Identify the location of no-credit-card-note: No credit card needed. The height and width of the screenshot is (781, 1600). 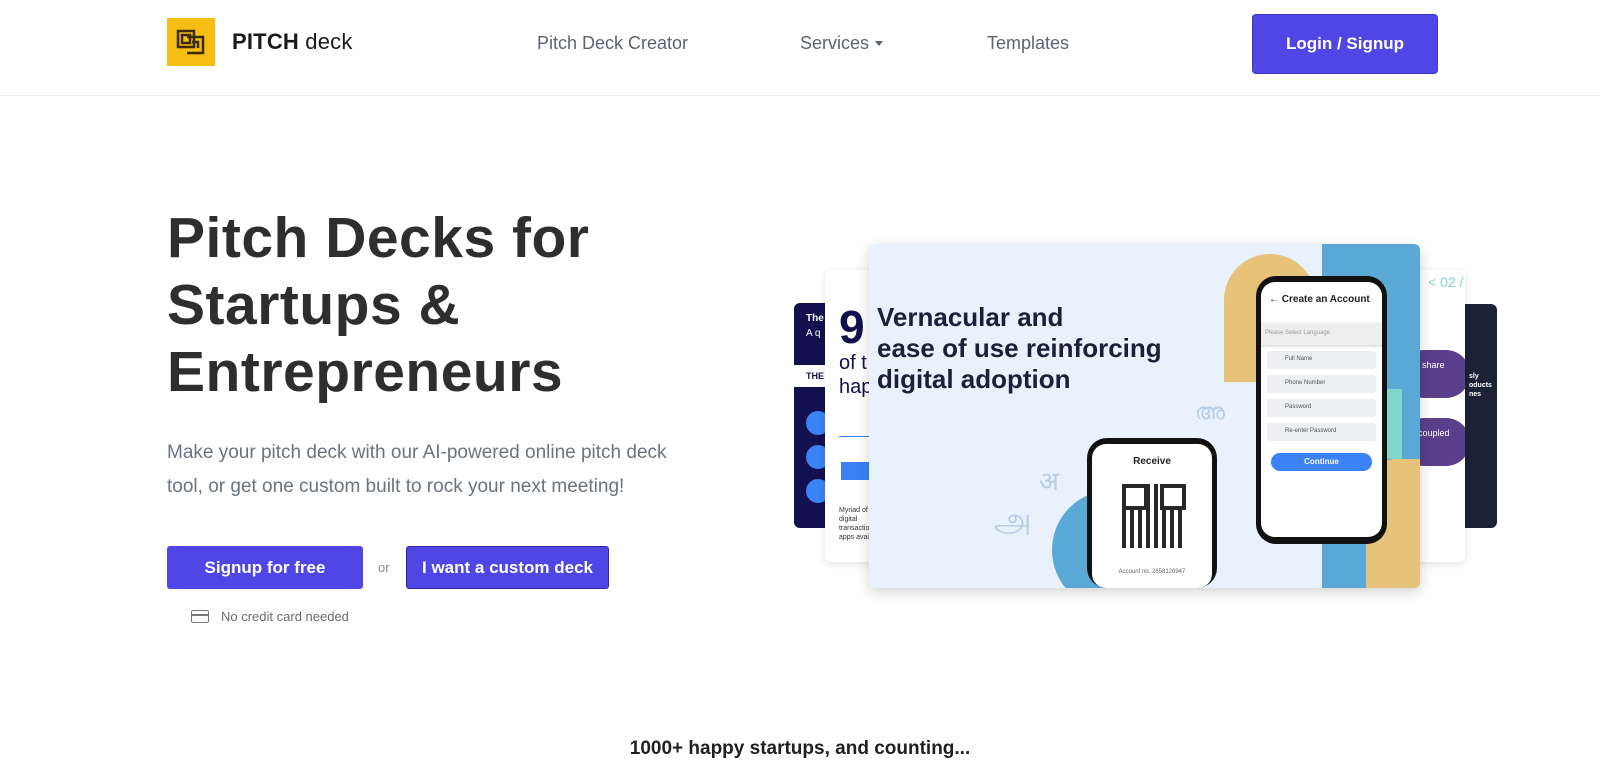
(270, 616).